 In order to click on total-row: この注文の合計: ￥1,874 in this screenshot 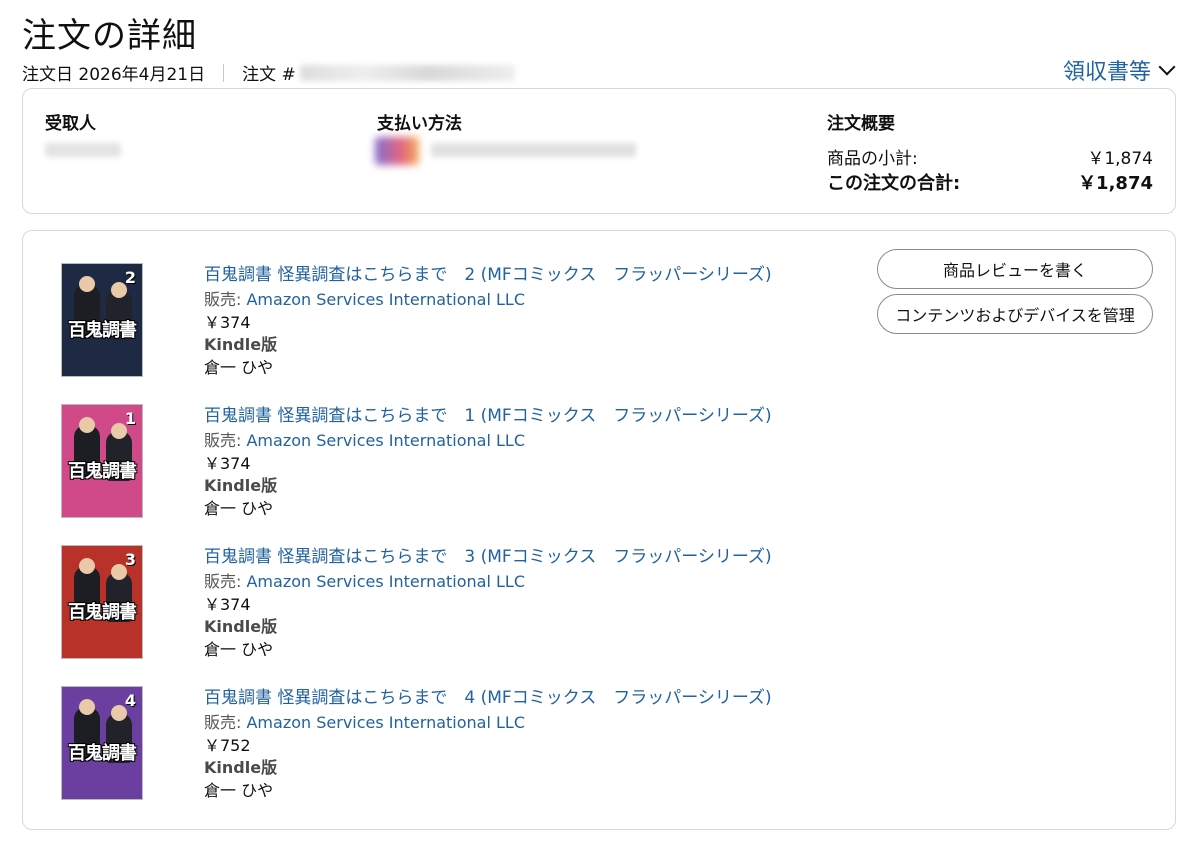, I will do `click(990, 182)`.